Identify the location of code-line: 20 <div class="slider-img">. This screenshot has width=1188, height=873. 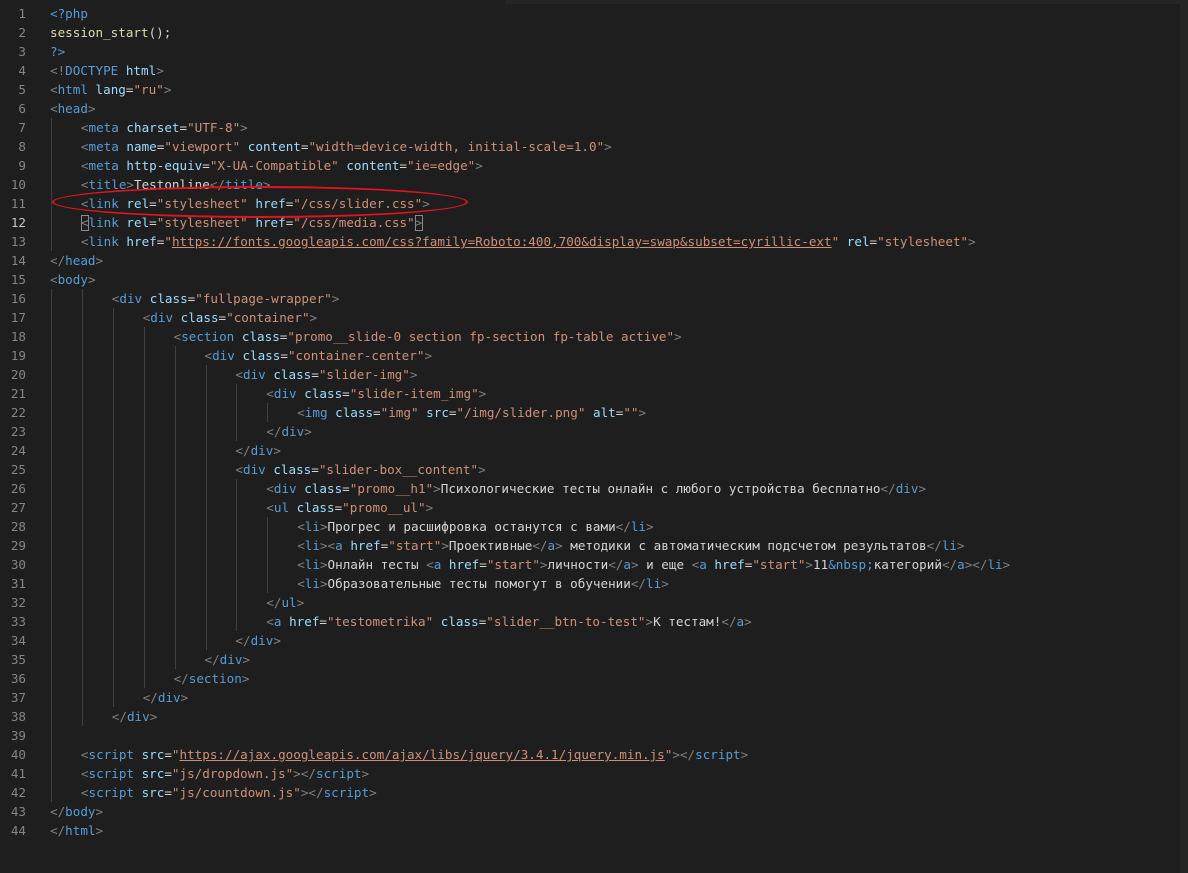
(590, 374).